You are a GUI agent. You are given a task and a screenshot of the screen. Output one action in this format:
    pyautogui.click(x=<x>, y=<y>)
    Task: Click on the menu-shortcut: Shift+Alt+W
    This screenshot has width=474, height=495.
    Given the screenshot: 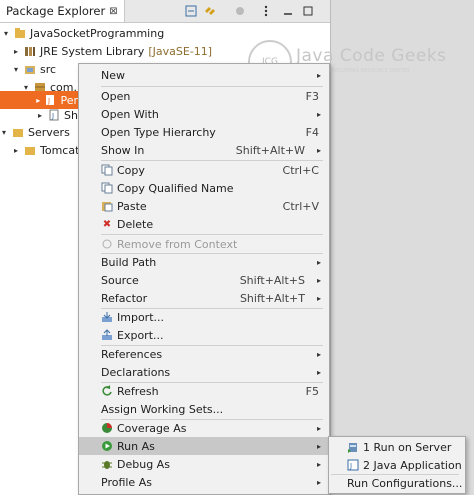 What is the action you would take?
    pyautogui.click(x=270, y=150)
    